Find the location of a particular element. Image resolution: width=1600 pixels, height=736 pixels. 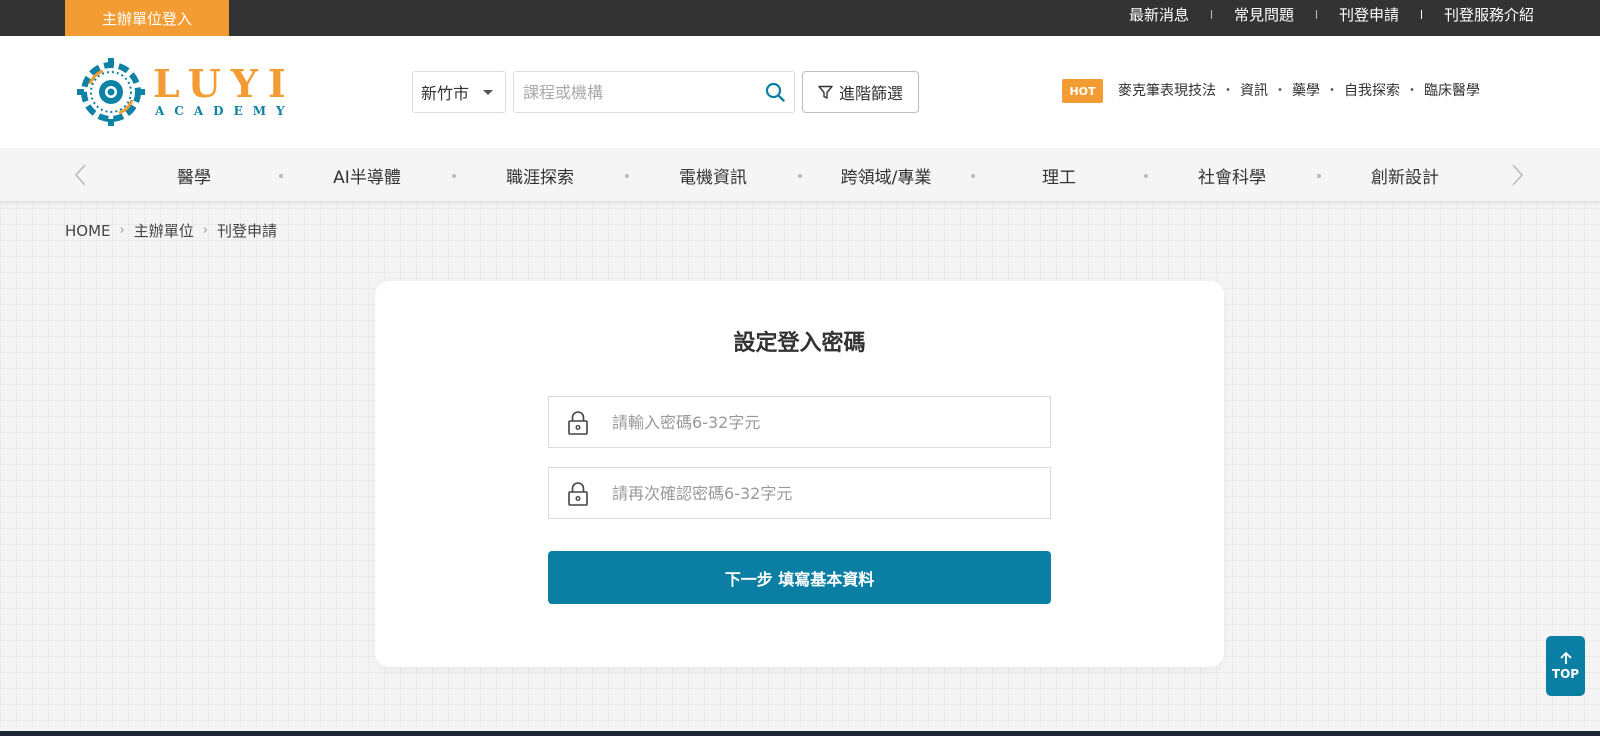

breadcrumb-current: 刊登申請 is located at coordinates (246, 231).